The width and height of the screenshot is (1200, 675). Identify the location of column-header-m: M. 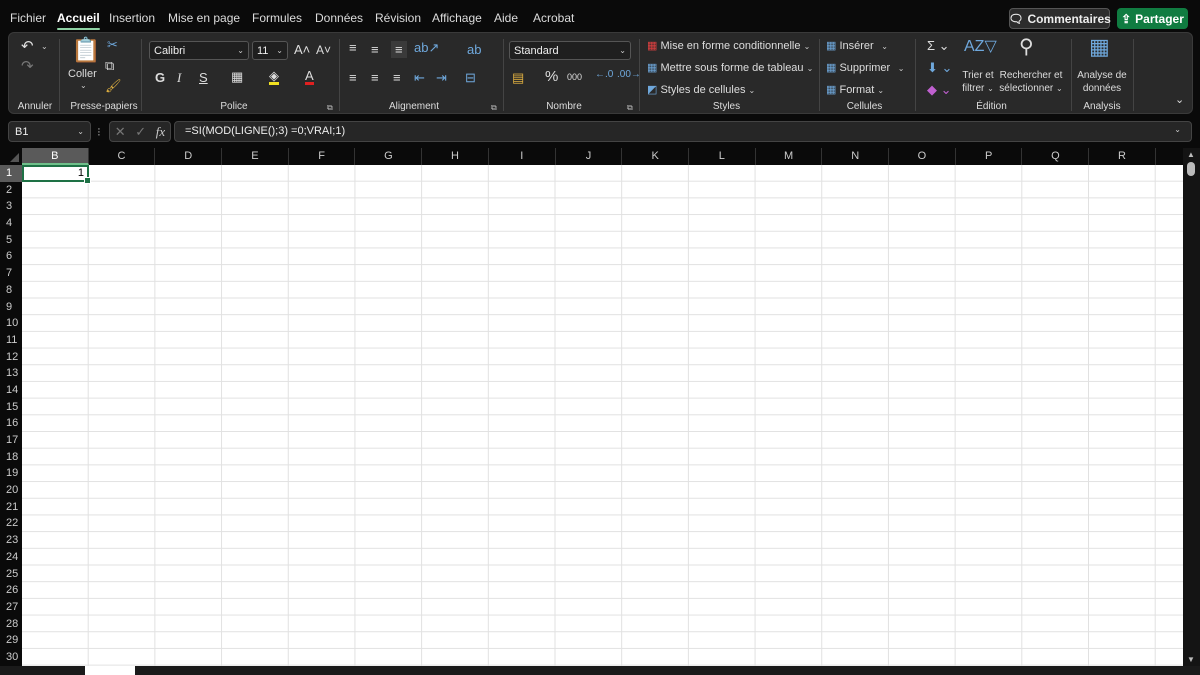
(789, 156).